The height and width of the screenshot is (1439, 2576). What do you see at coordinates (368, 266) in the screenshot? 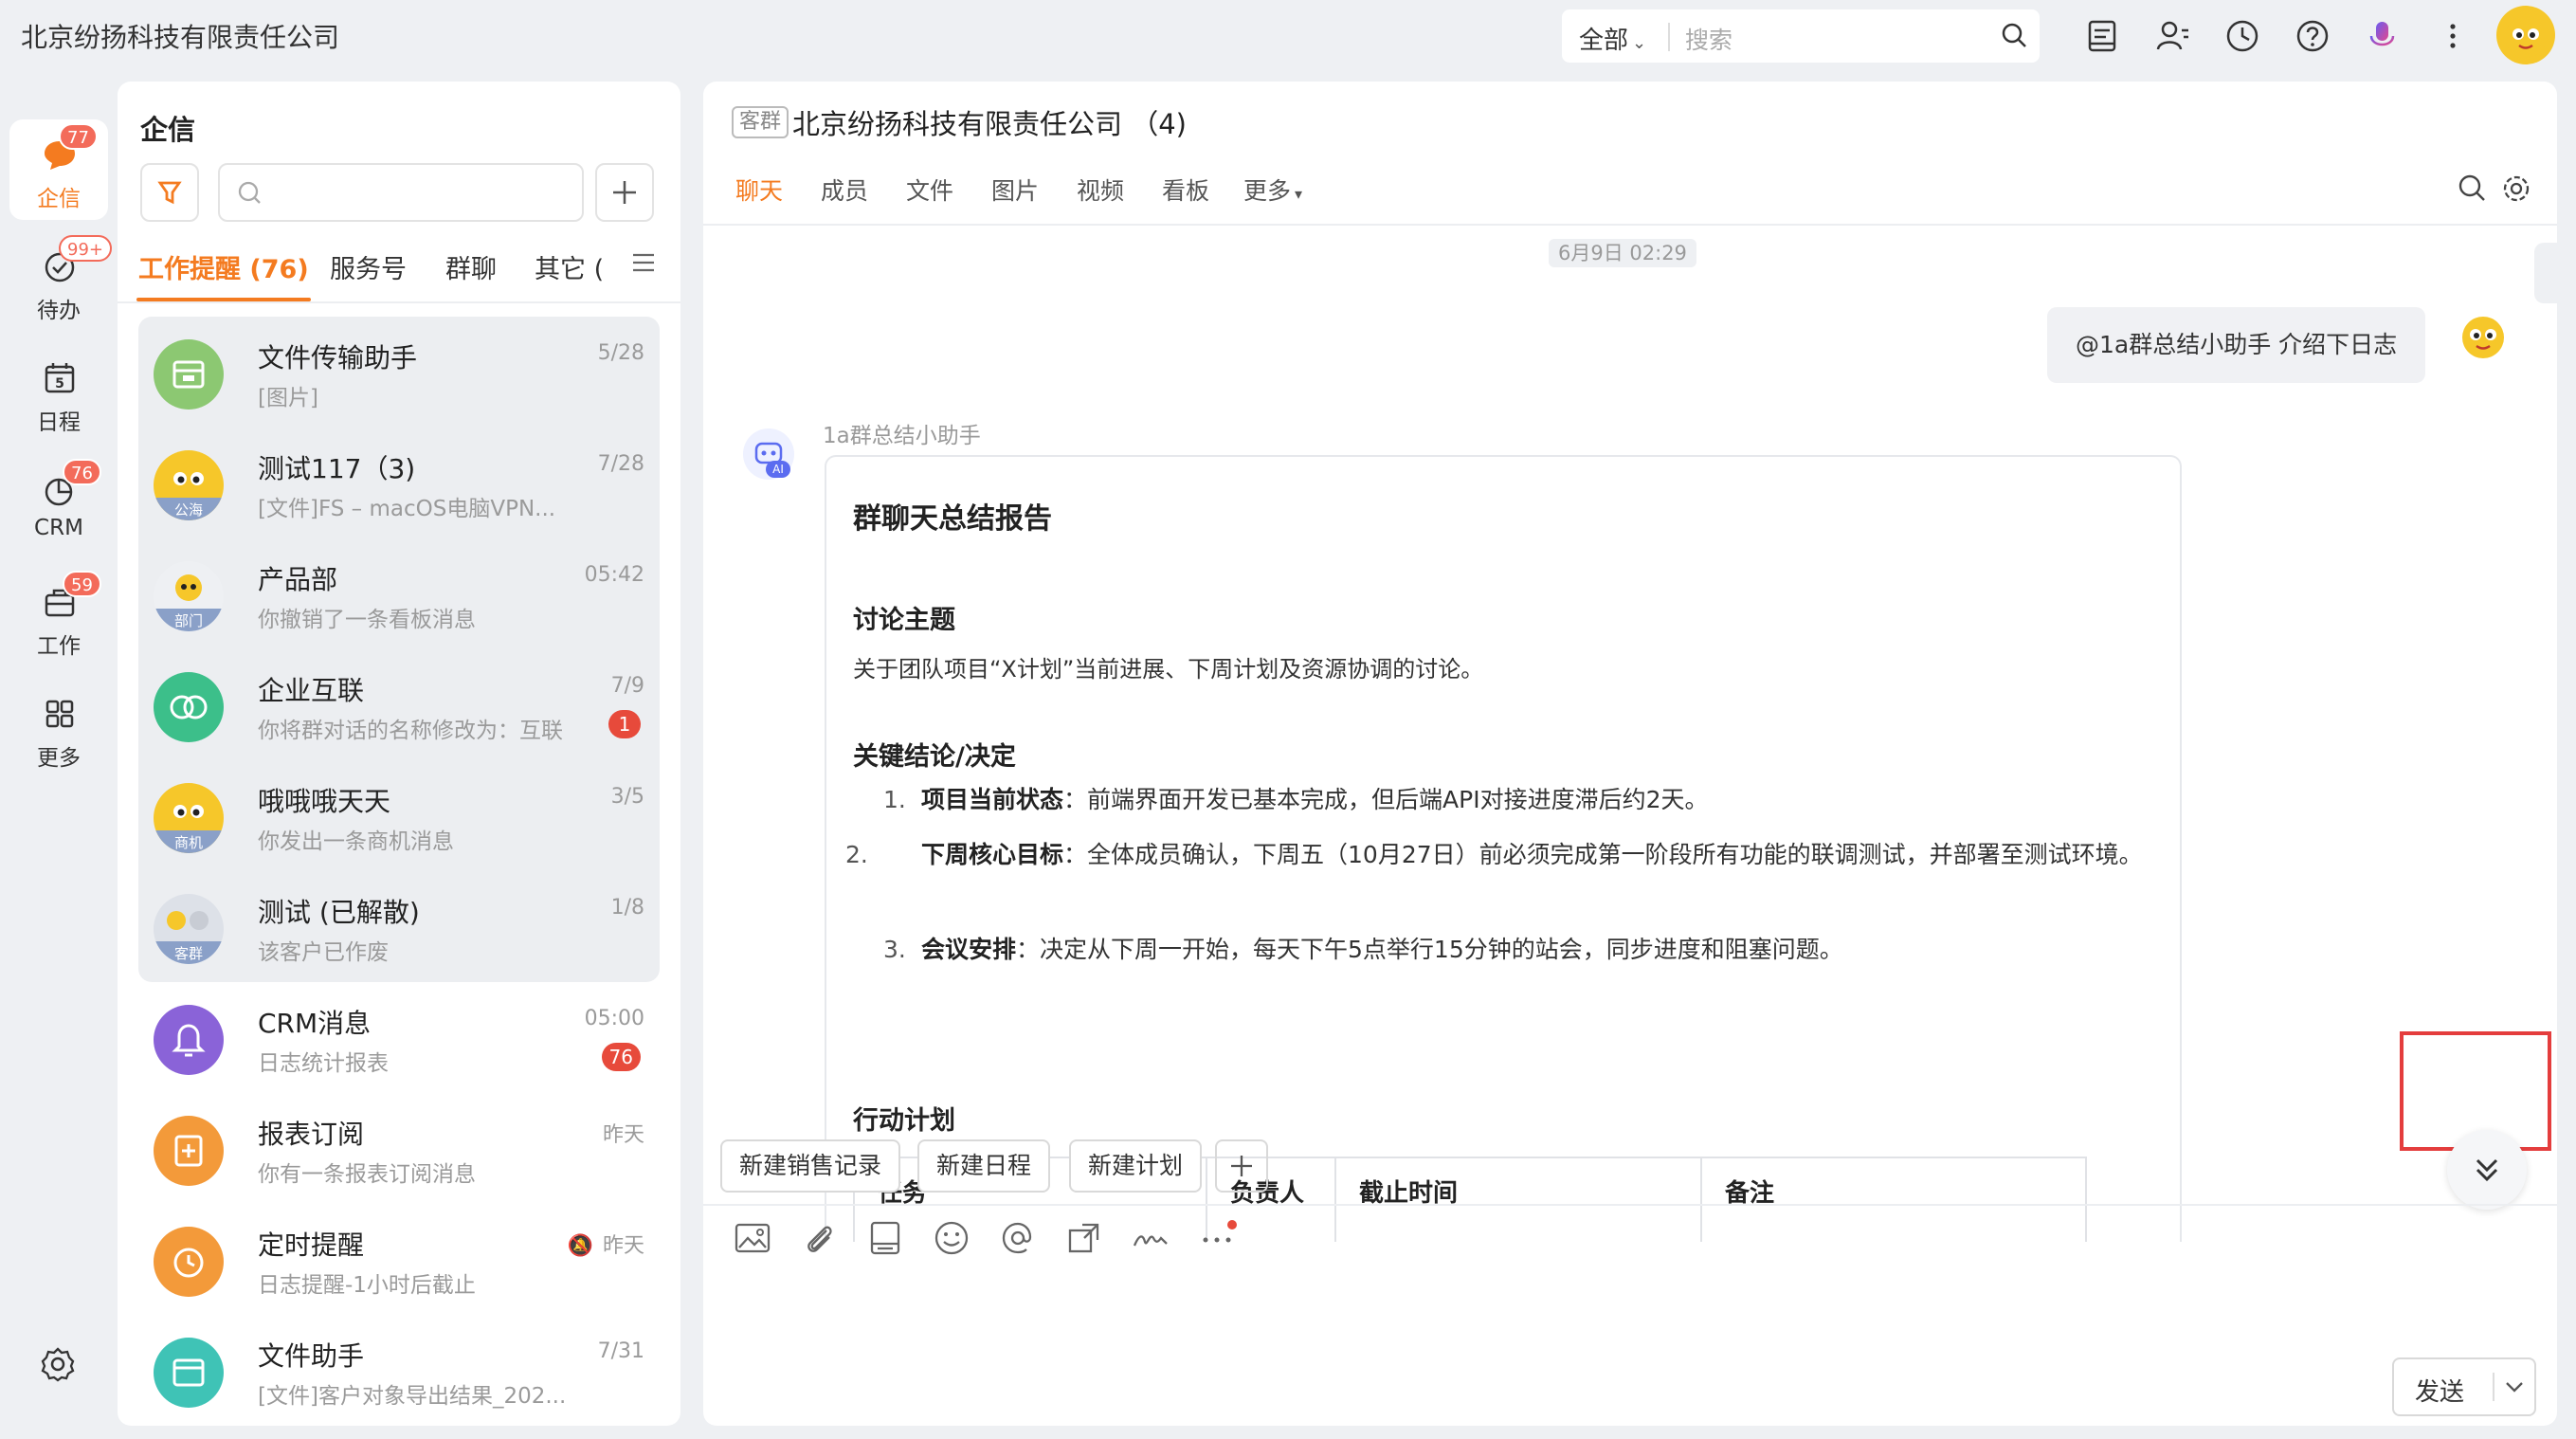
I see `tab-service: 服务号` at bounding box center [368, 266].